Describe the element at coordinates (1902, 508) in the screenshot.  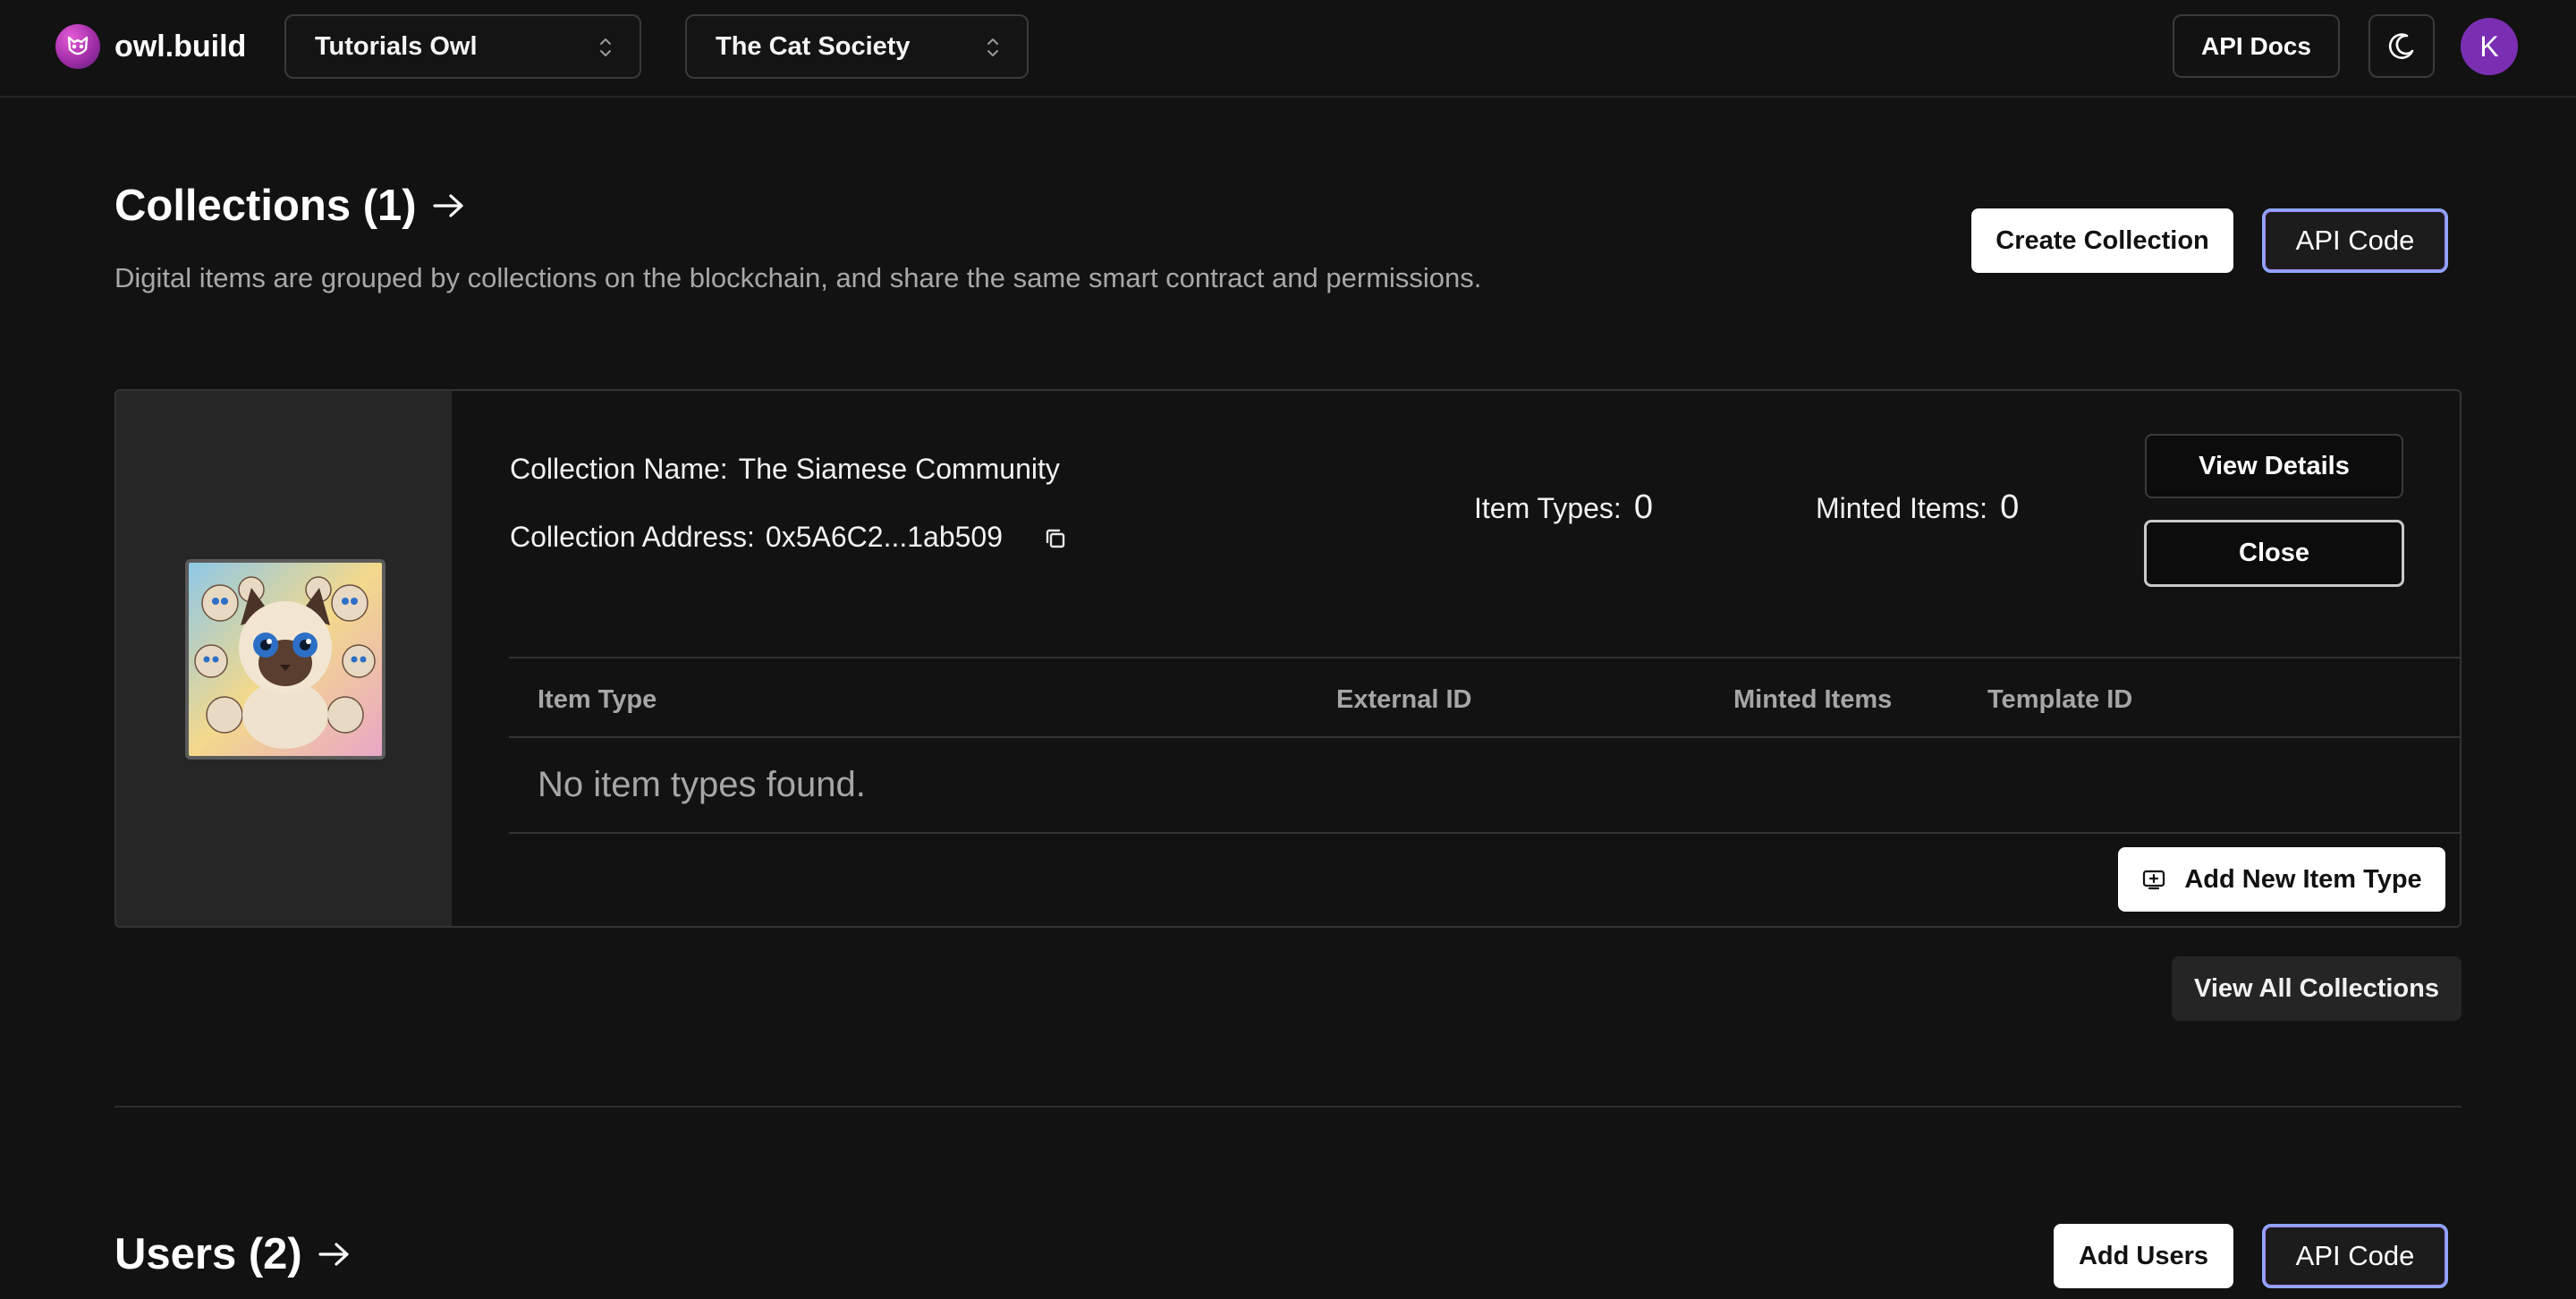
I see `minted-items-label: Minted Items:` at that location.